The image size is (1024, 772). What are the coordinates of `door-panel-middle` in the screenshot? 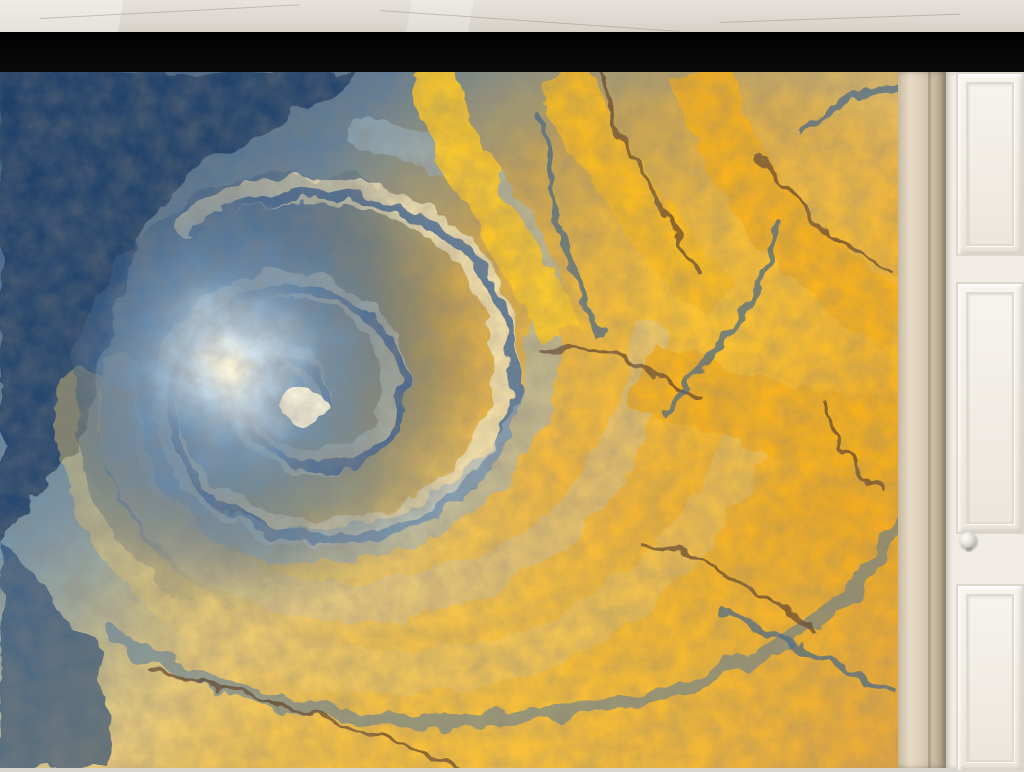 It's located at (990, 408).